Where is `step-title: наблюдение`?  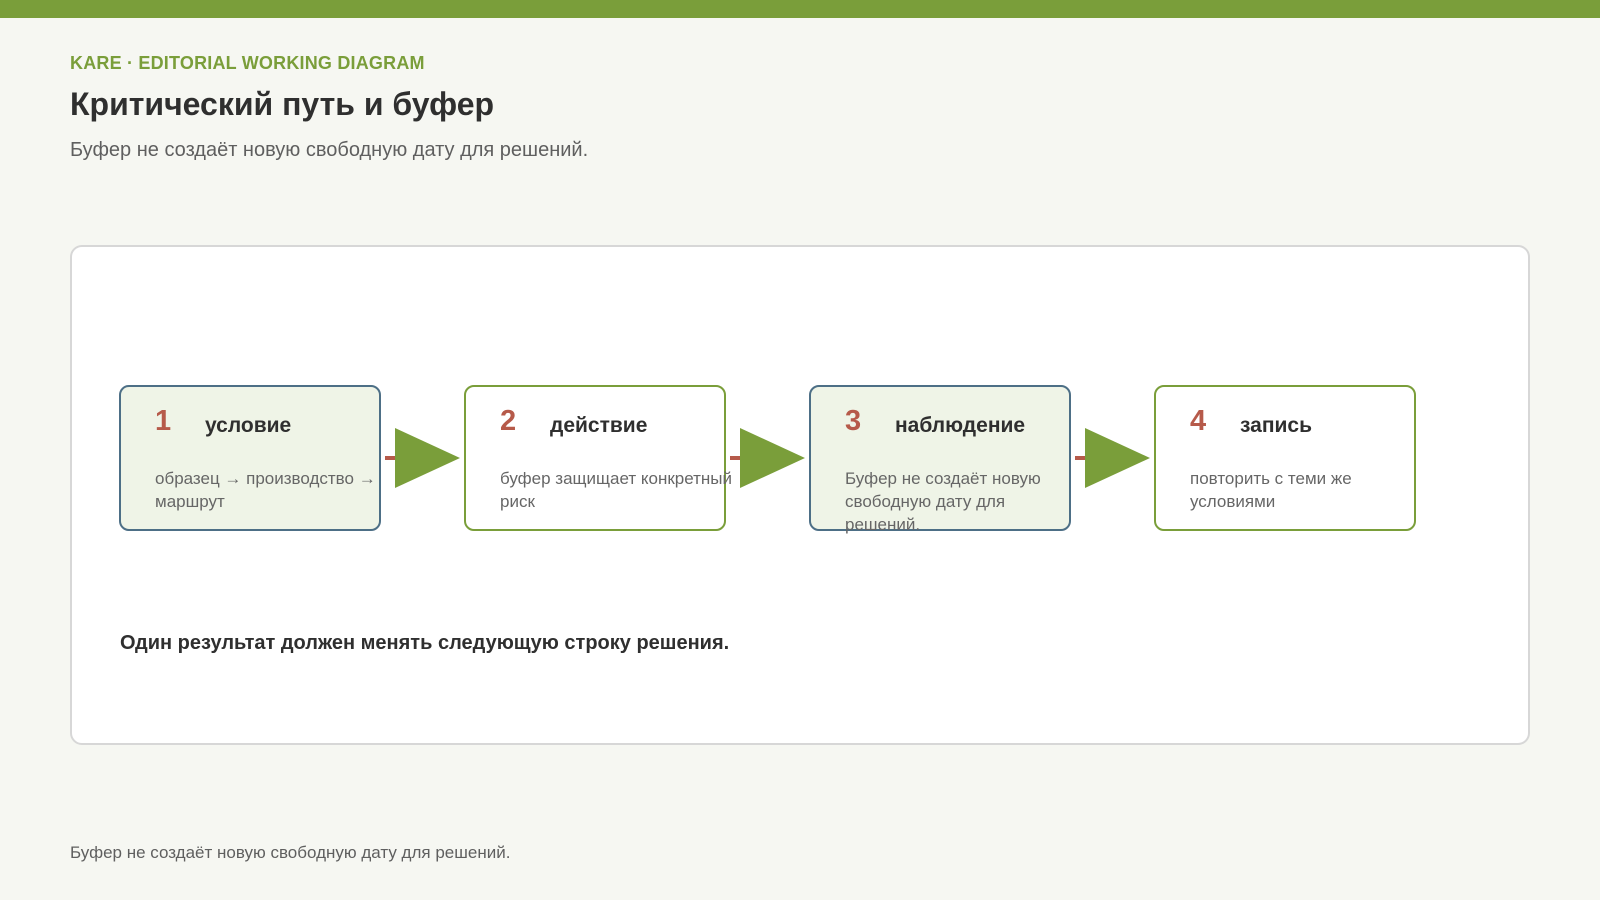 step-title: наблюдение is located at coordinates (960, 425).